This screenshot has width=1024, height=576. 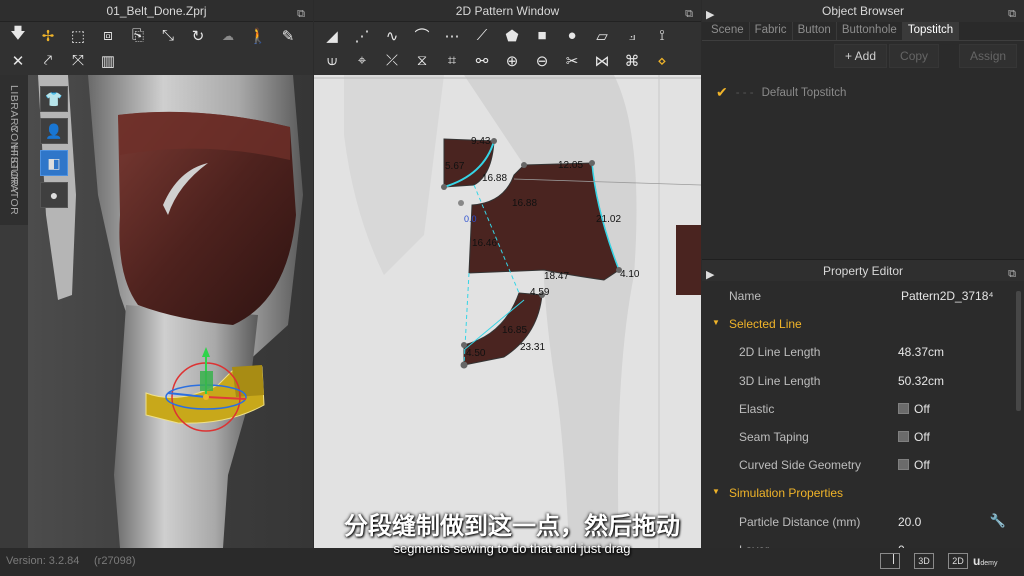 I want to click on transform-pattern-icon: ◢, so click(x=332, y=35).